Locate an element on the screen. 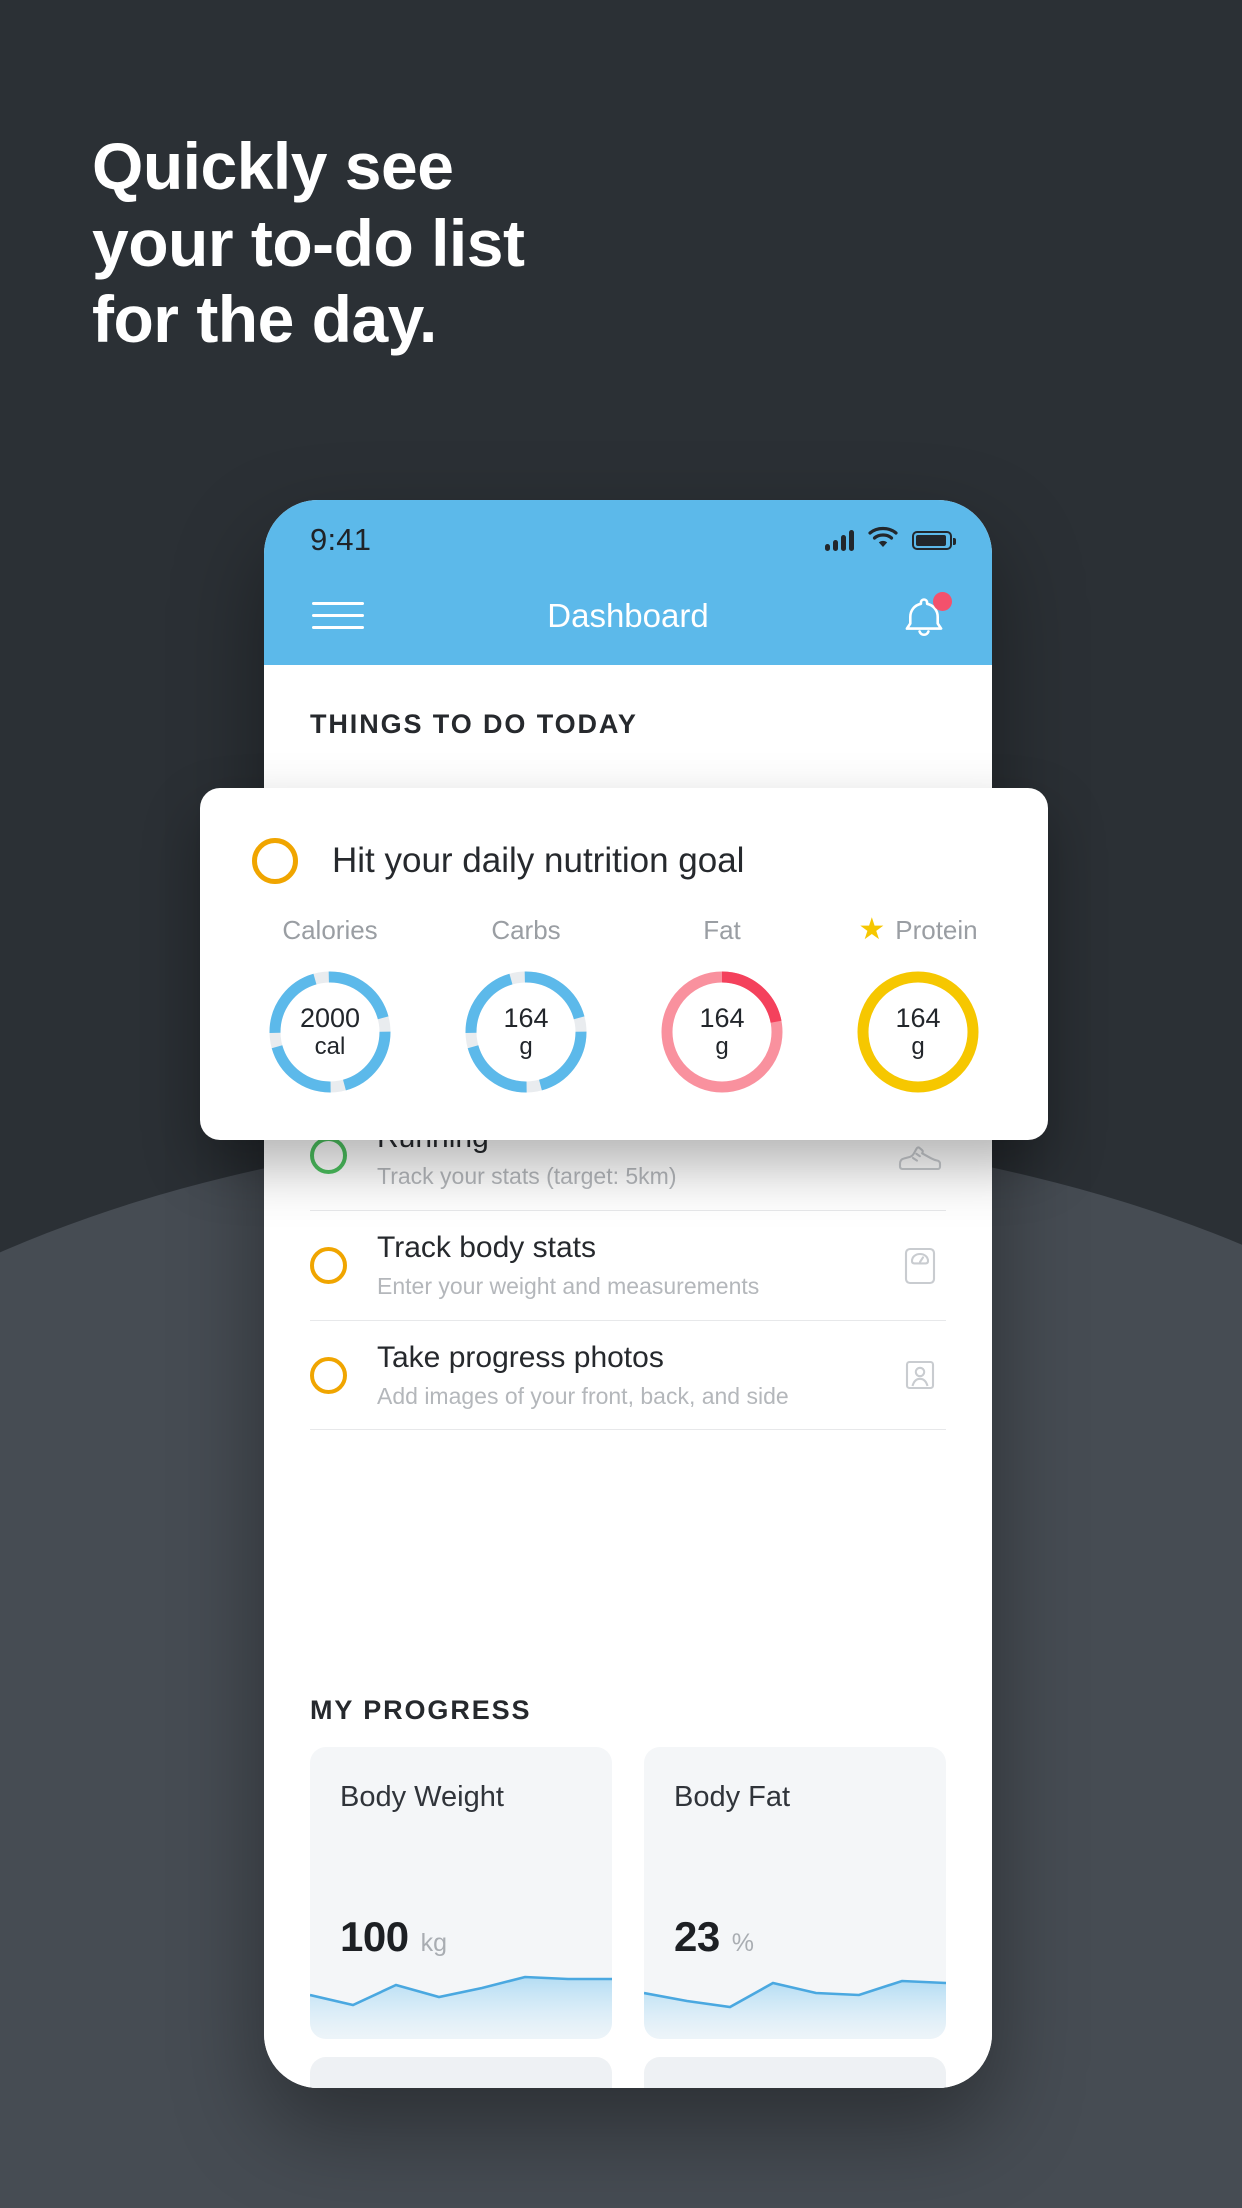 This screenshot has width=1242, height=2208. weight-scale-icon is located at coordinates (920, 1266).